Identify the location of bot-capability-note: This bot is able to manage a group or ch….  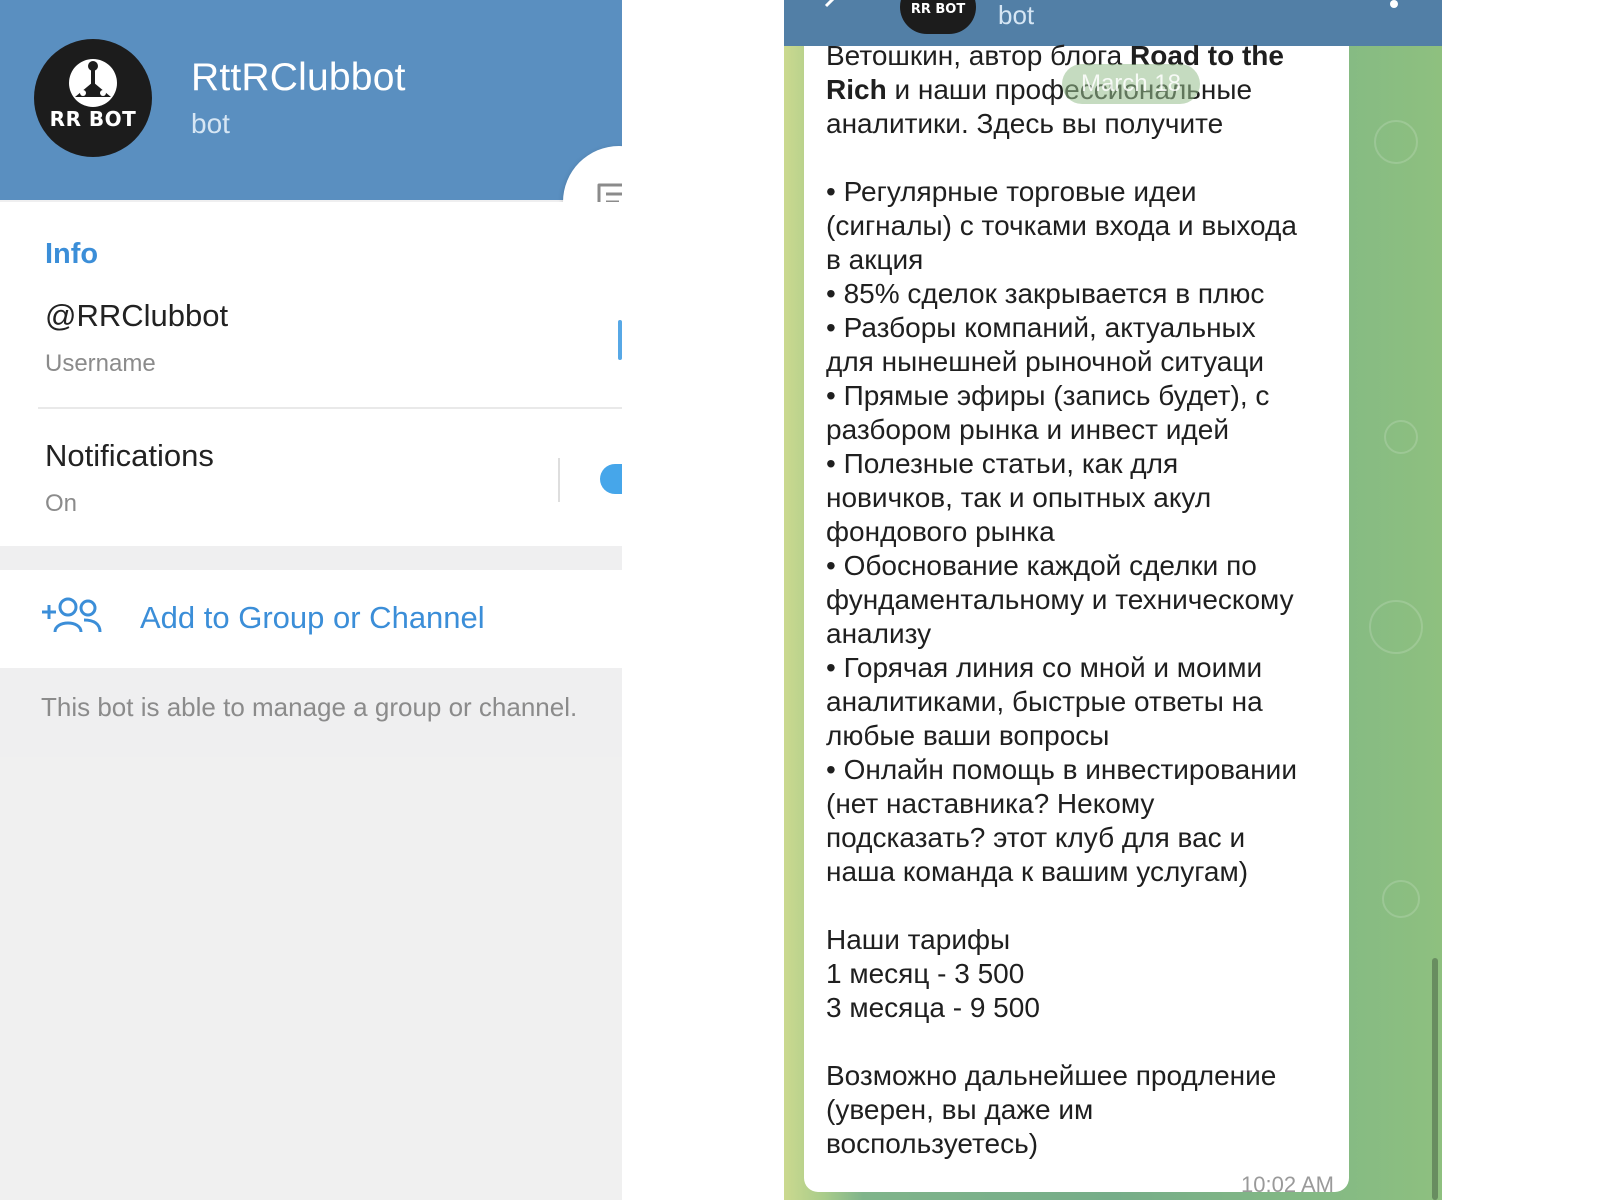
(309, 707).